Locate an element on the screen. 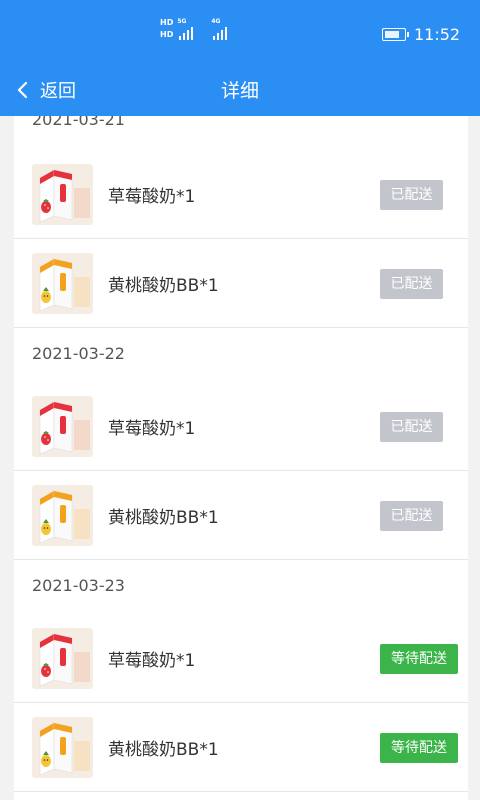  list-item: 黄桃酸奶BB*1 等待配送 is located at coordinates (241, 747).